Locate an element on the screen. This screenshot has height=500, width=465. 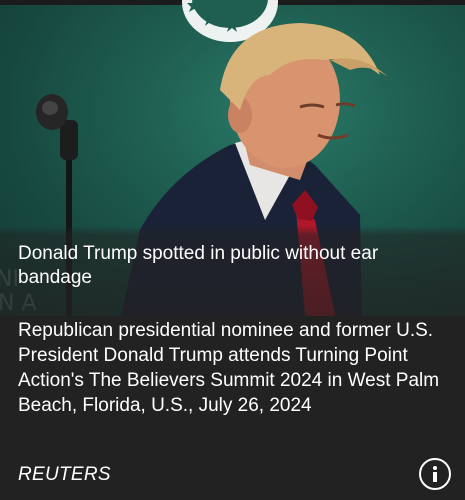
info-icon is located at coordinates (435, 474).